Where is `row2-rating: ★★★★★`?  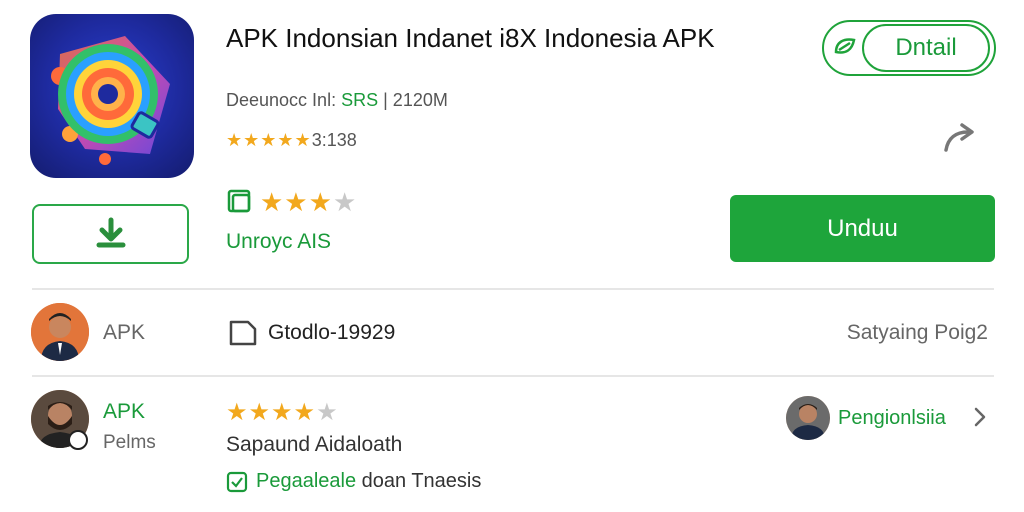
row2-rating: ★★★★★ is located at coordinates (282, 412).